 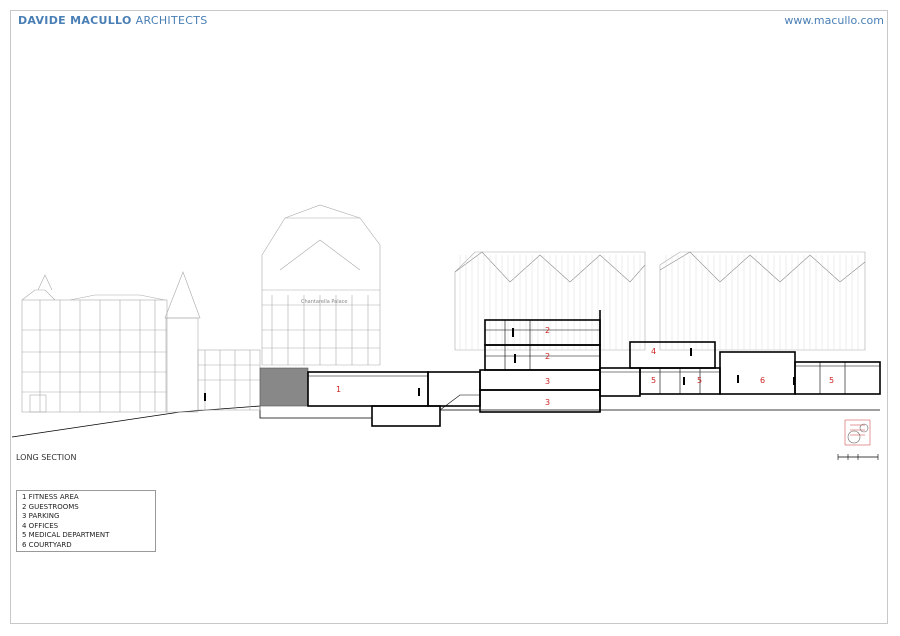 What do you see at coordinates (50, 497) in the screenshot?
I see `legend-item: 1 FITNESS AREA` at bounding box center [50, 497].